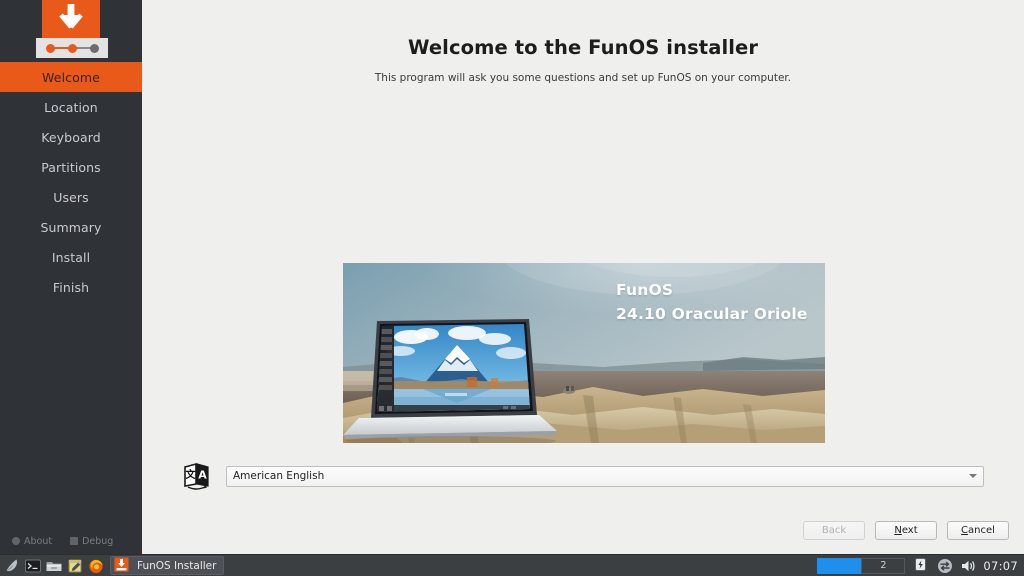 The image size is (1024, 576). Describe the element at coordinates (1003, 566) in the screenshot. I see `taskbar-clock: 07:07` at that location.